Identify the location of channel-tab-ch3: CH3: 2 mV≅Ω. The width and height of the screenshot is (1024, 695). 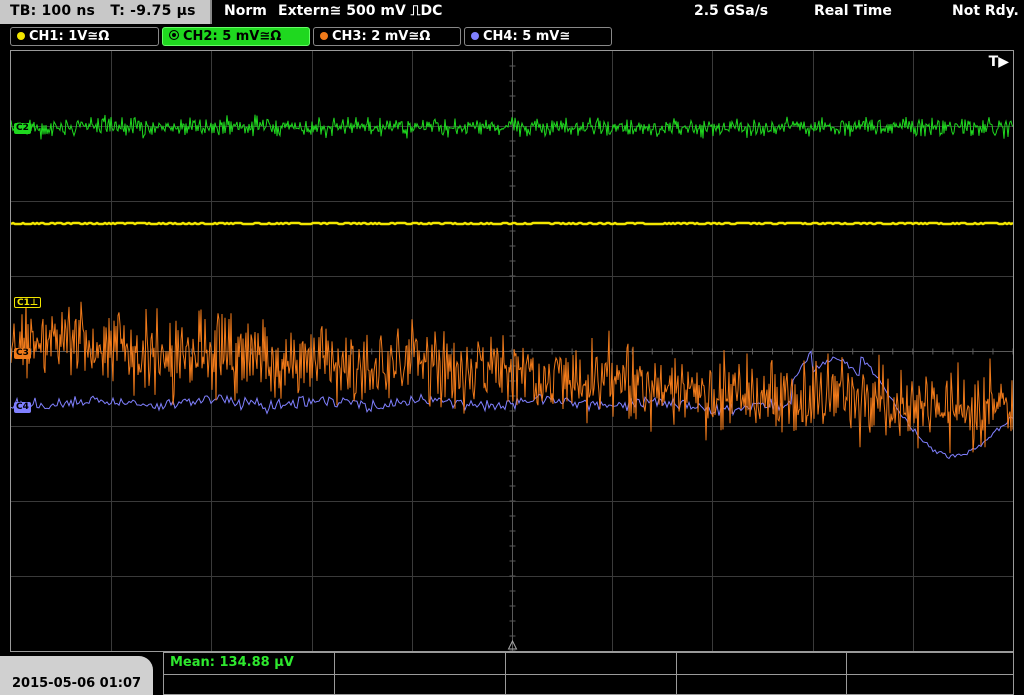
(387, 36).